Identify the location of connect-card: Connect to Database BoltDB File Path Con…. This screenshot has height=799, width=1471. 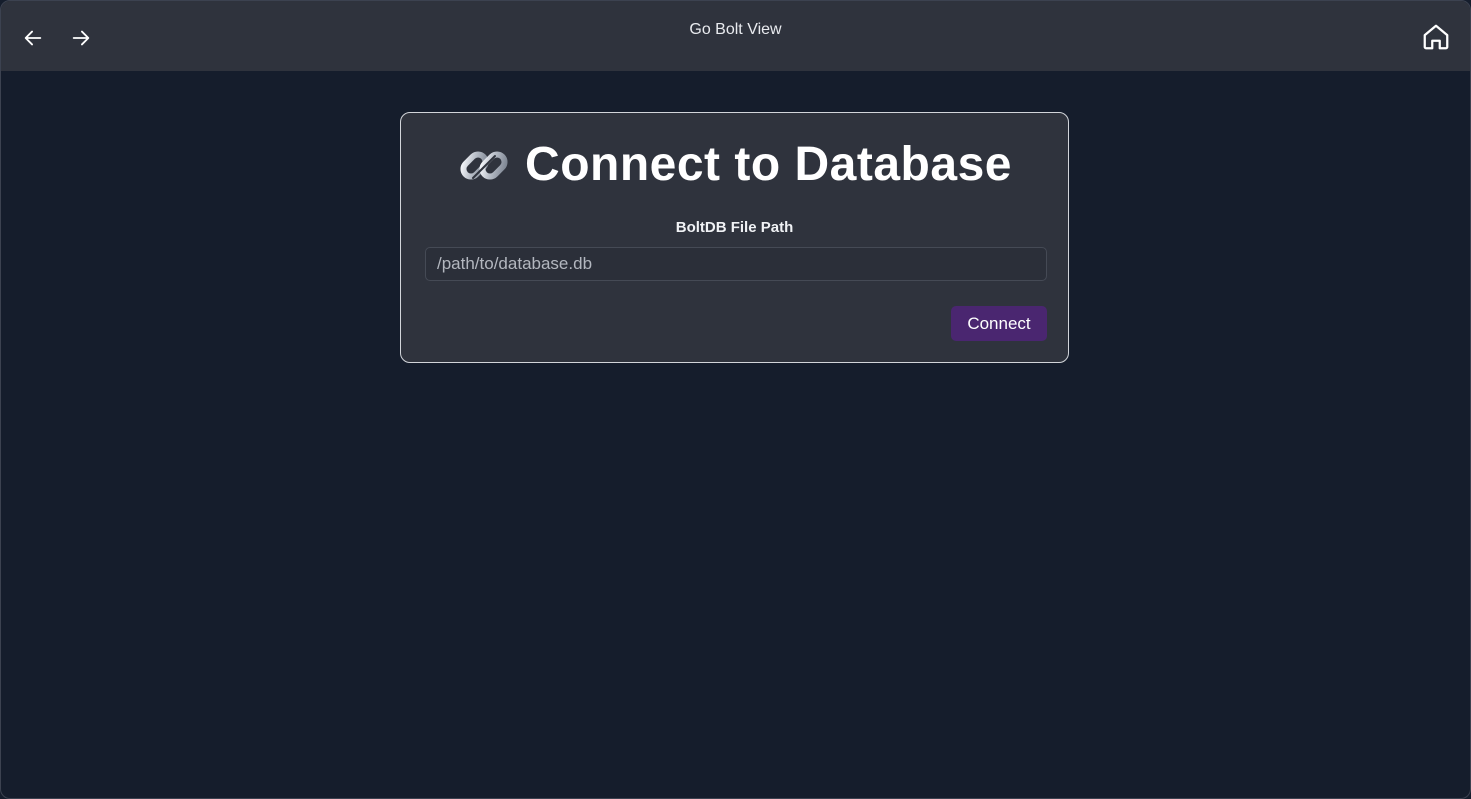
(734, 237).